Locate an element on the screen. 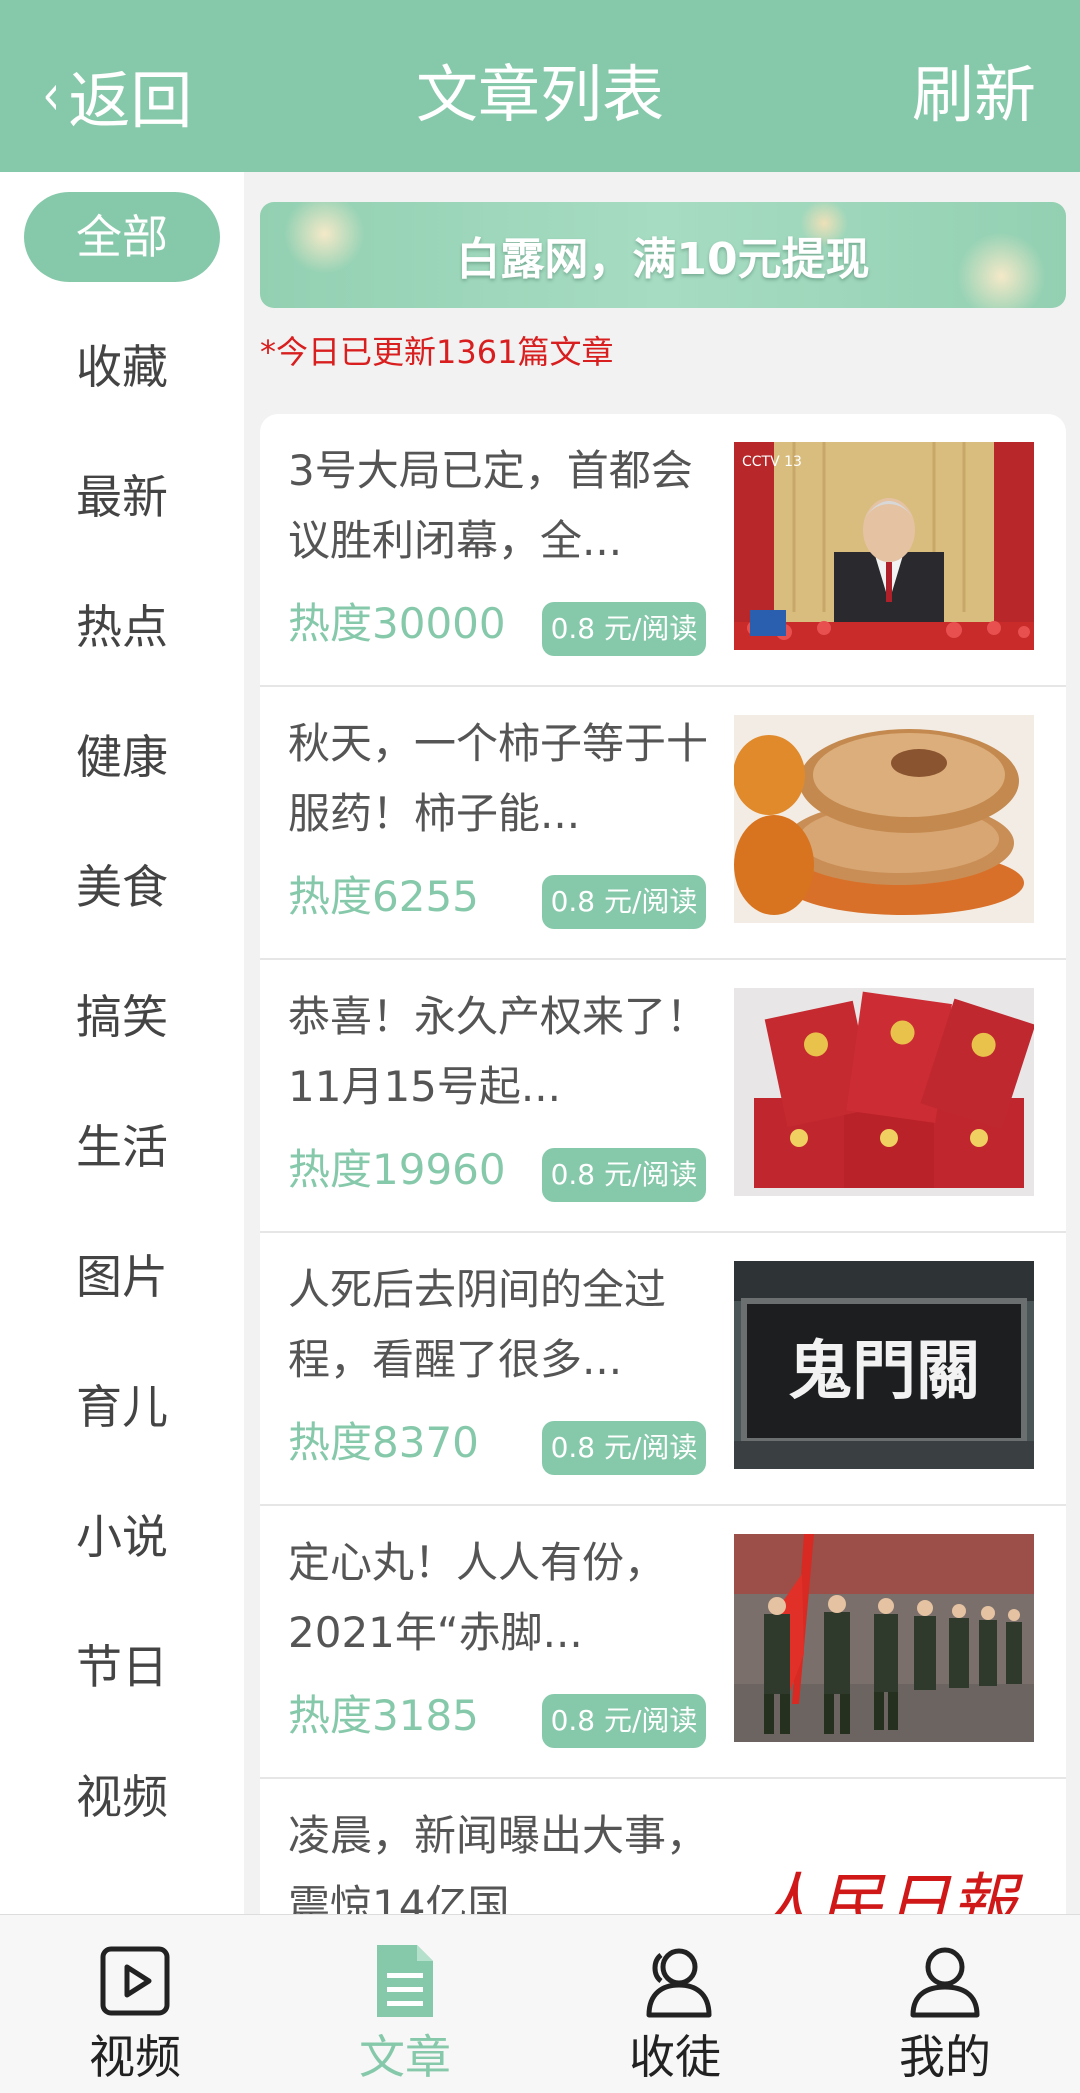  bottom-nav: 视频 文章 收徒 我的 is located at coordinates (540, 2003).